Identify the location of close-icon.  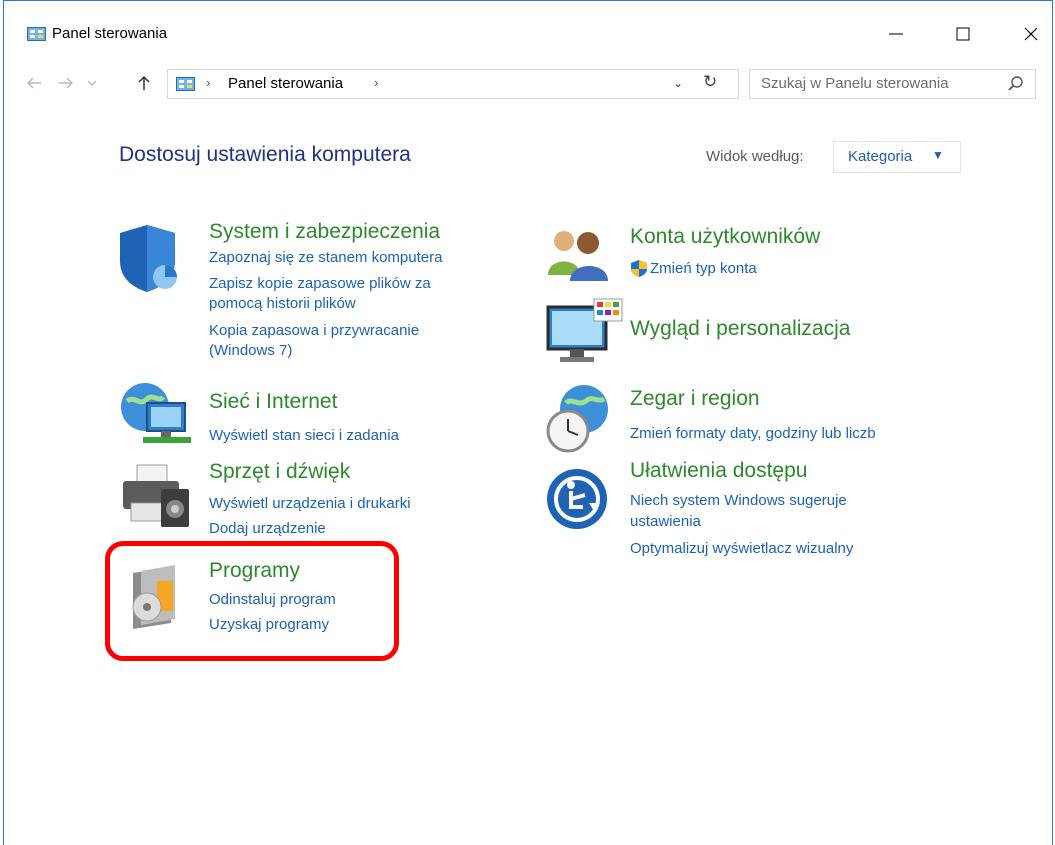
(1031, 34).